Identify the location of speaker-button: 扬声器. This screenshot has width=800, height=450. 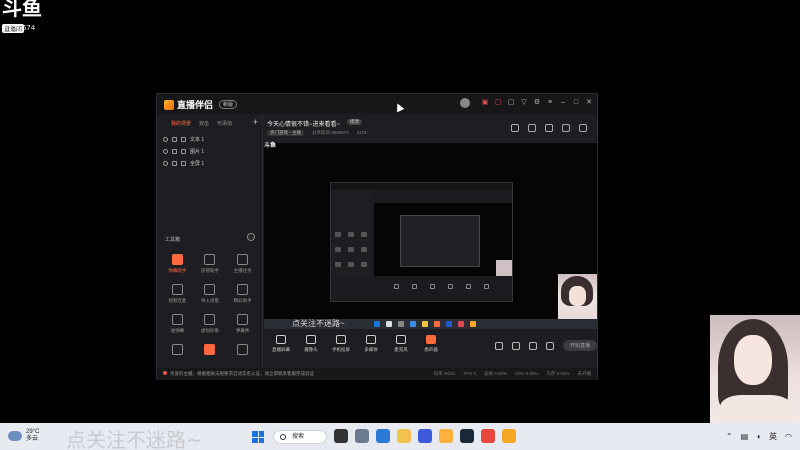
(431, 344).